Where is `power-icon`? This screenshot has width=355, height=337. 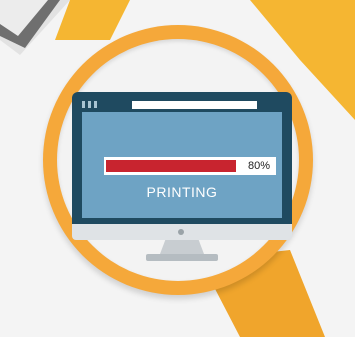
power-icon is located at coordinates (181, 232).